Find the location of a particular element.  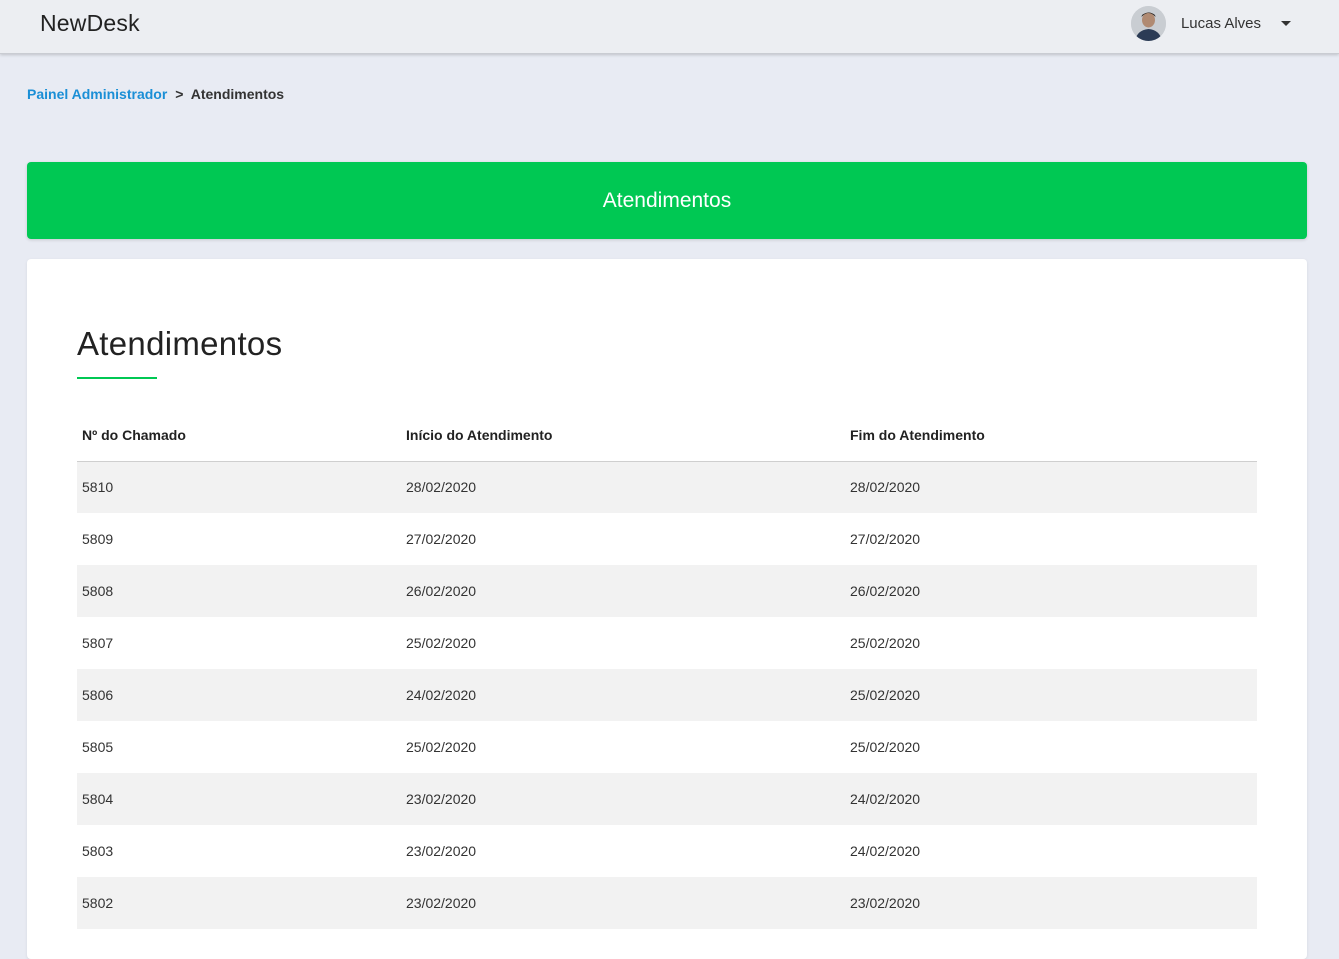

top-navbar: NewDesk Lucas Alves is located at coordinates (669, 27).